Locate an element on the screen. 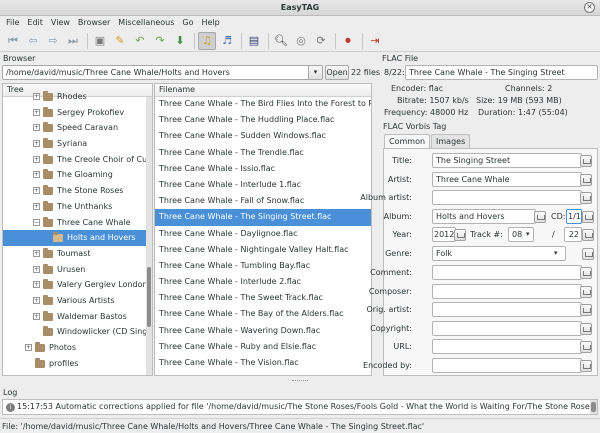 This screenshot has width=600, height=433. tree-scrollbar-thumb is located at coordinates (149, 297).